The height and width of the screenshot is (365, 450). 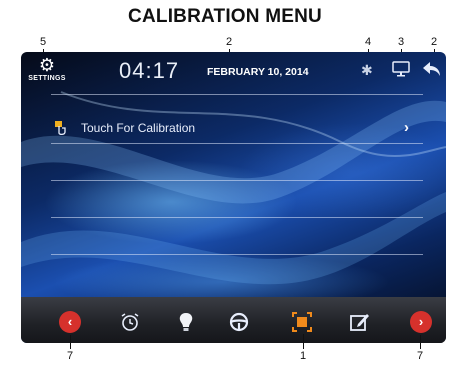 I want to click on callout-4: 3, so click(x=401, y=42).